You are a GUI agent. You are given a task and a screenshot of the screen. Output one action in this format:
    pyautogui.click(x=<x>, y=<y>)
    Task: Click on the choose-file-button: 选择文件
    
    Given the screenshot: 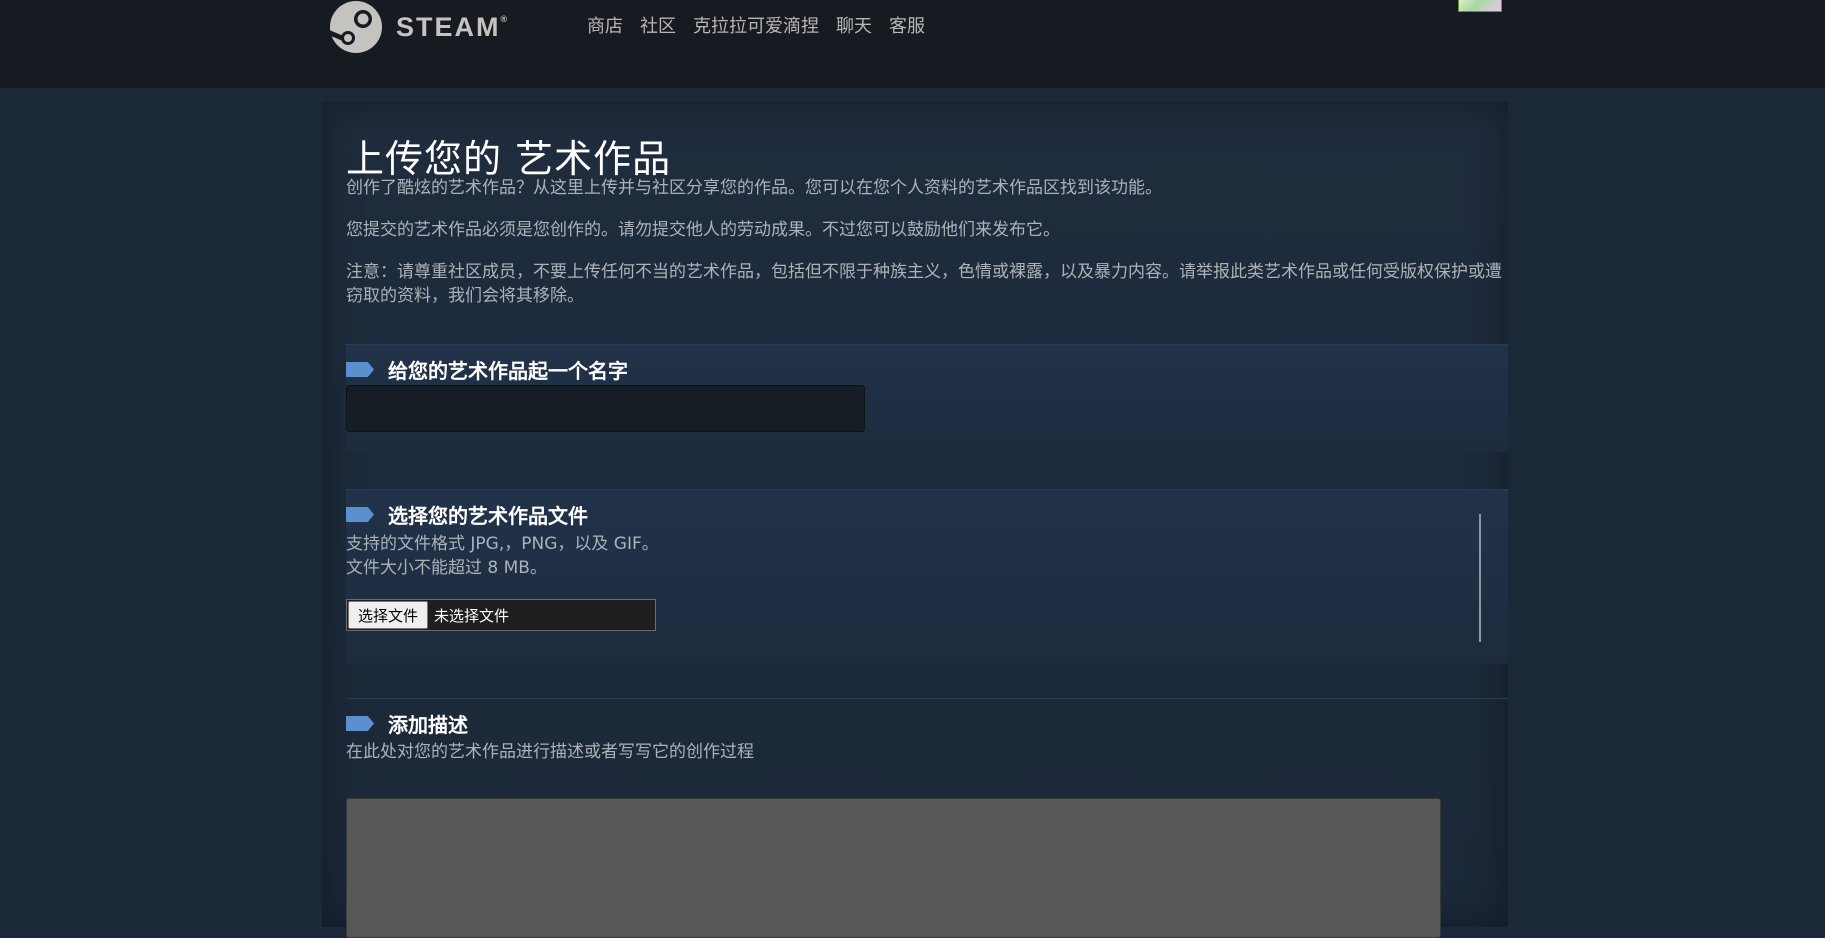 What is the action you would take?
    pyautogui.click(x=388, y=615)
    